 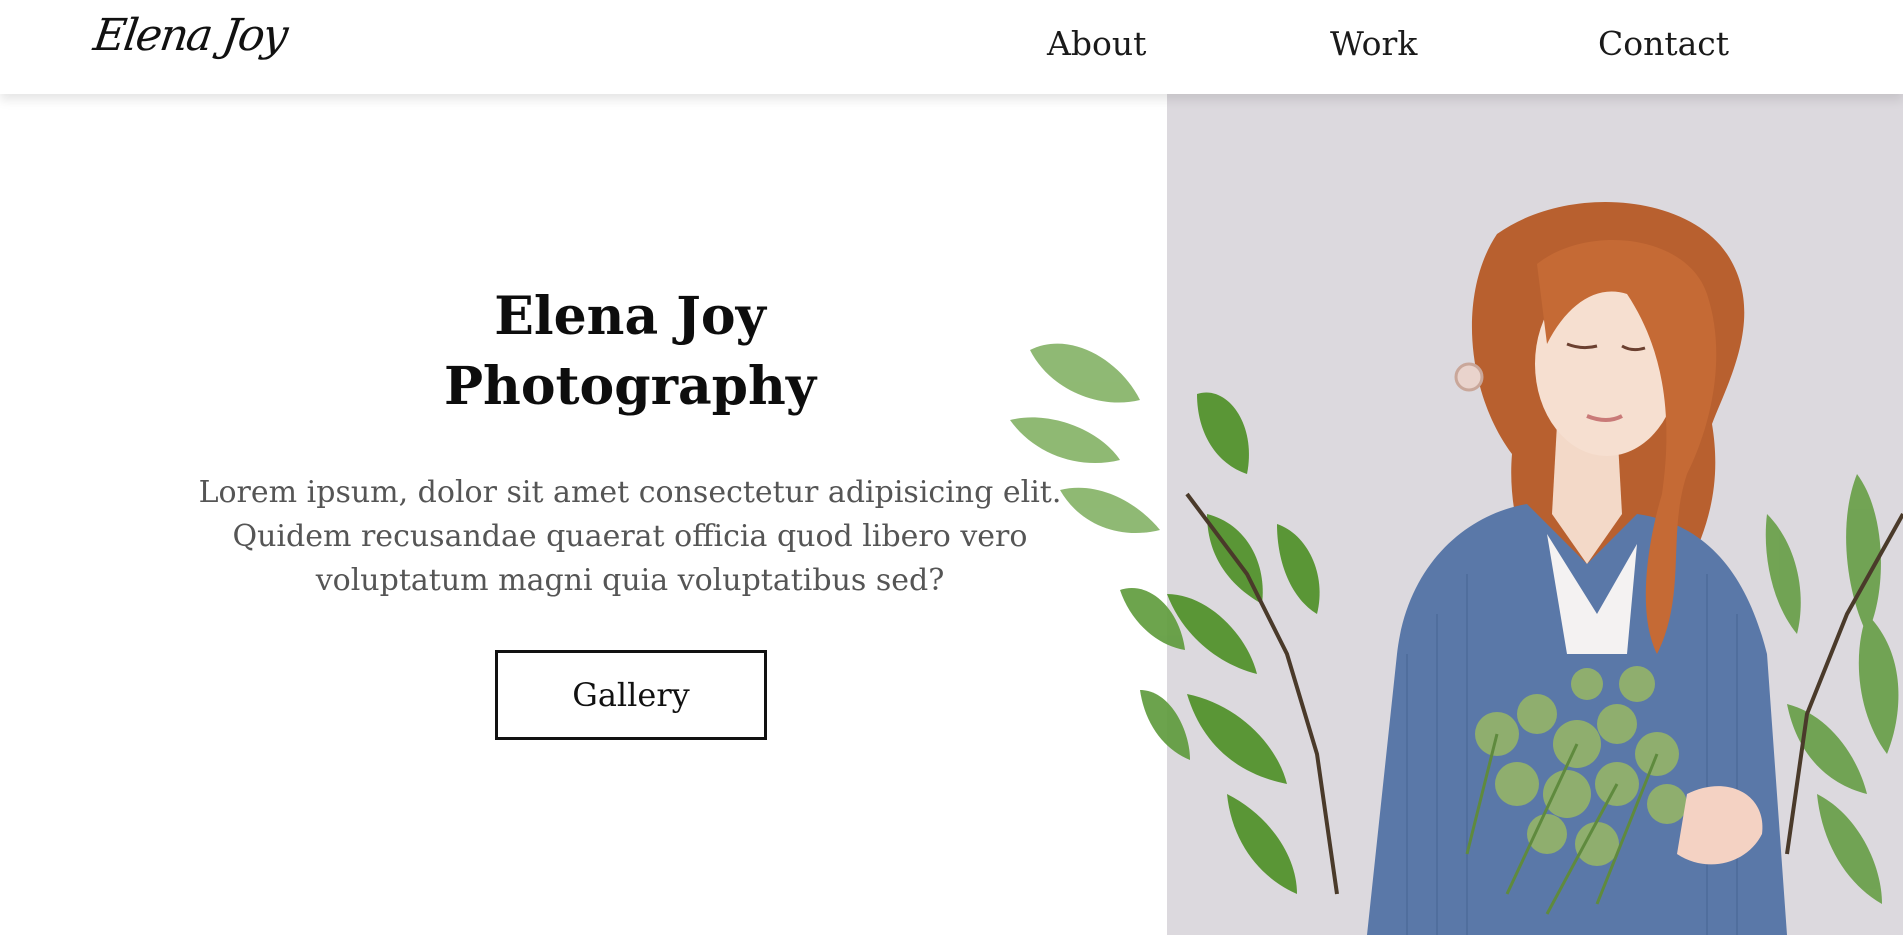 I want to click on hero-title: Elena Joy Photography, so click(x=630, y=352).